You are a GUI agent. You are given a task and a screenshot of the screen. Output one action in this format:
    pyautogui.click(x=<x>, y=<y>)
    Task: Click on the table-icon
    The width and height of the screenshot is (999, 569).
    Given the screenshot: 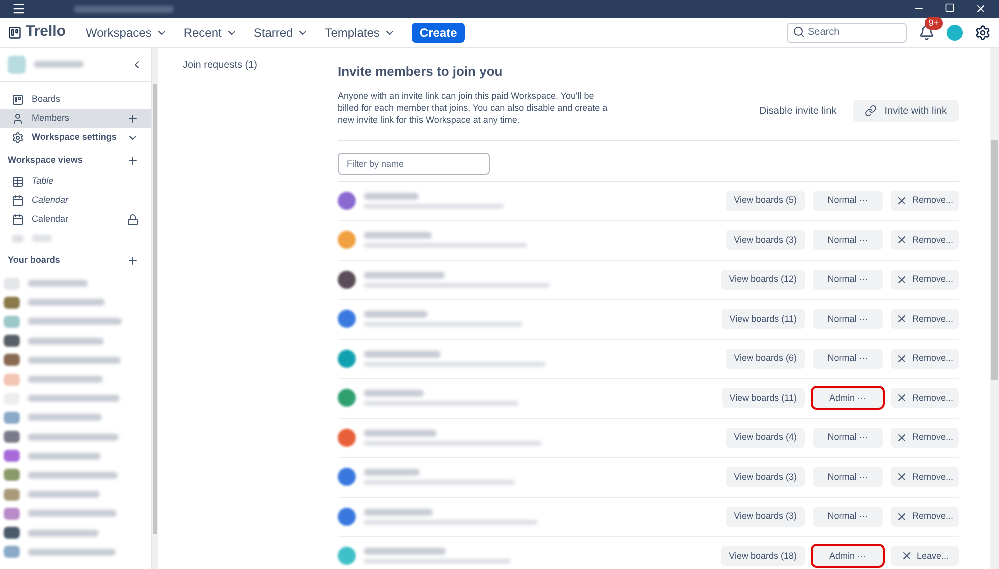 What is the action you would take?
    pyautogui.click(x=18, y=182)
    